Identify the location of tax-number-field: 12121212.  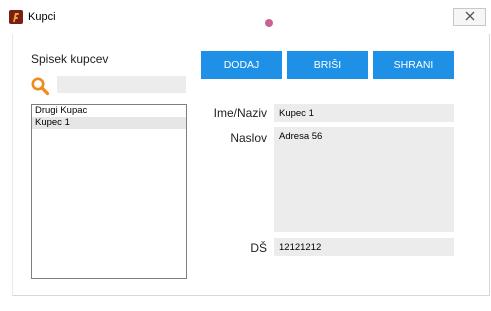
(364, 247).